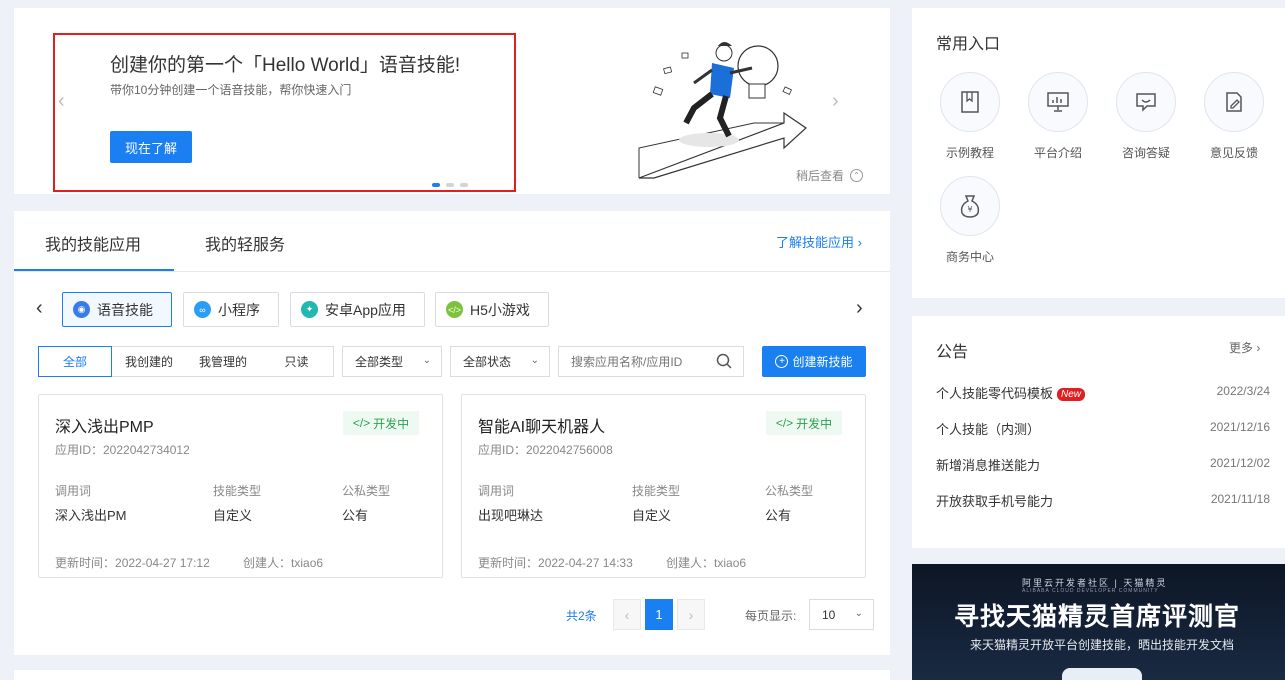 This screenshot has width=1285, height=680. Describe the element at coordinates (1058, 102) in the screenshot. I see `presentation-icon` at that location.